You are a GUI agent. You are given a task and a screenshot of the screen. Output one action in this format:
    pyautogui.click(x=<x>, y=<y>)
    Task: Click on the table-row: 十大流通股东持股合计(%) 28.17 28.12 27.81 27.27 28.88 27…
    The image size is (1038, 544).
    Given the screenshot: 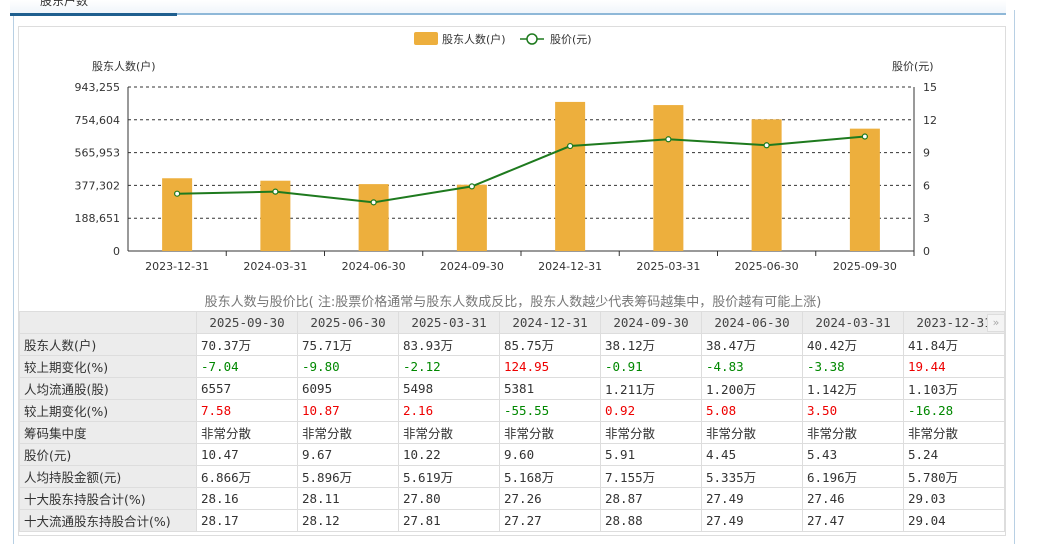 What is the action you would take?
    pyautogui.click(x=512, y=520)
    